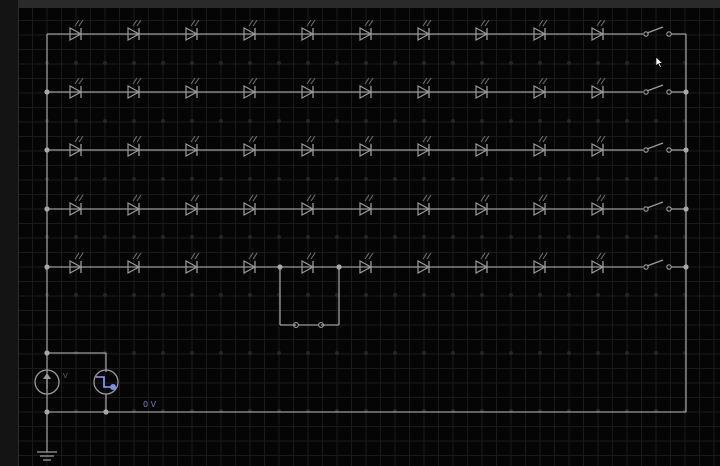 Image resolution: width=720 pixels, height=466 pixels. I want to click on voltage-readout: 0 V, so click(150, 404).